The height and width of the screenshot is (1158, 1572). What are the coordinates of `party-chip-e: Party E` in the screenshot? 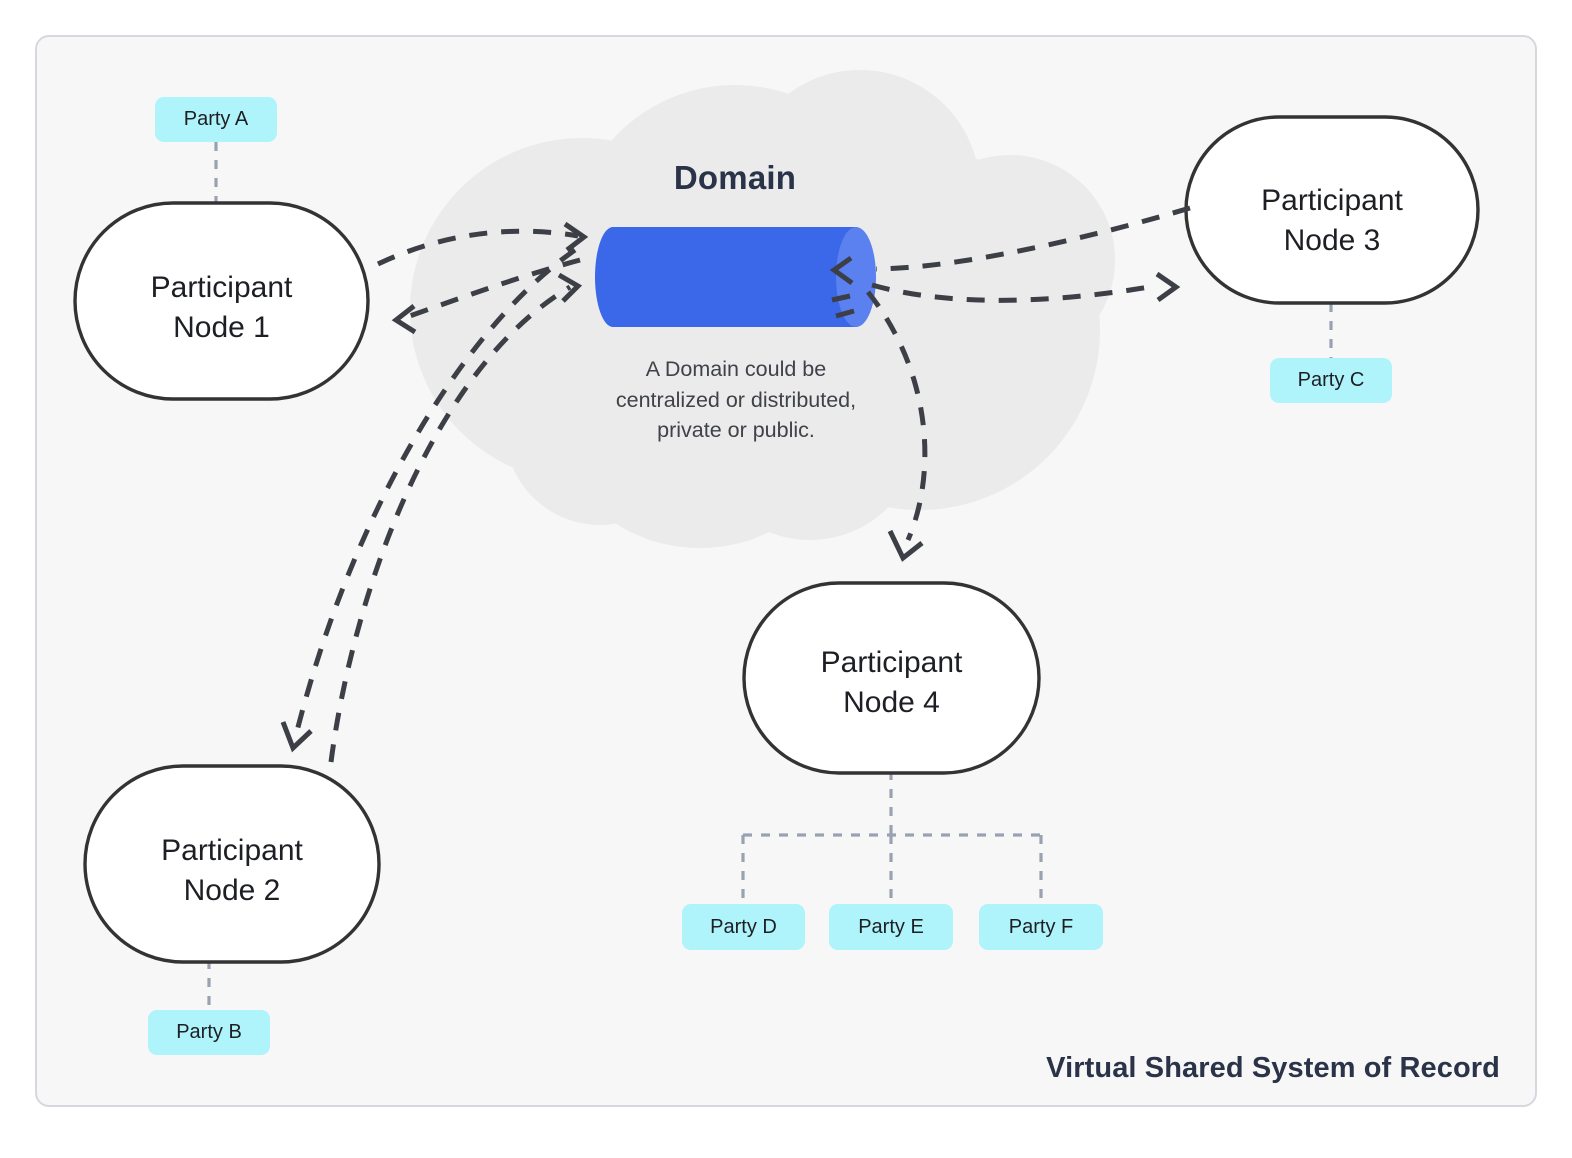 It's located at (891, 927).